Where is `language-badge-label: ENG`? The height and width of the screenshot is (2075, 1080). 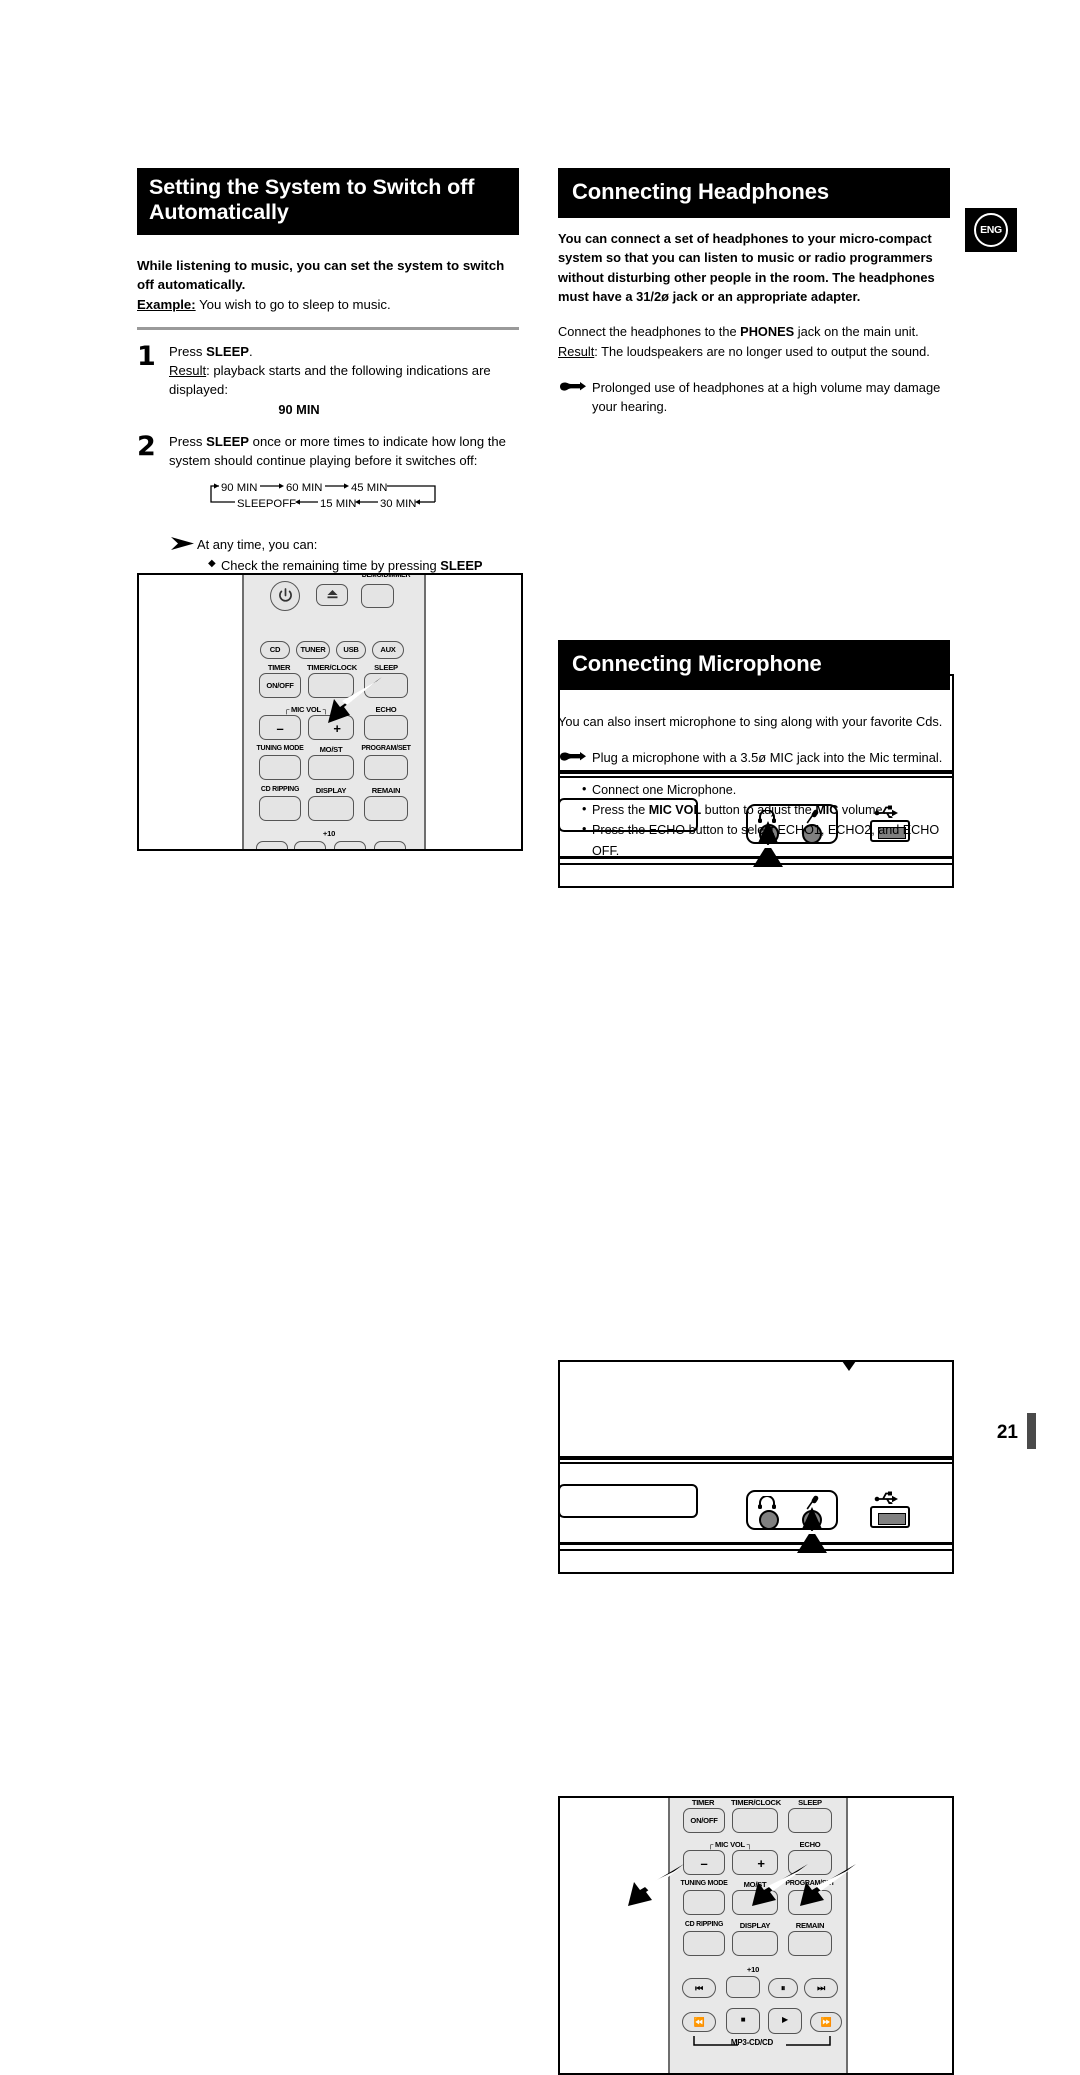 language-badge-label: ENG is located at coordinates (991, 230).